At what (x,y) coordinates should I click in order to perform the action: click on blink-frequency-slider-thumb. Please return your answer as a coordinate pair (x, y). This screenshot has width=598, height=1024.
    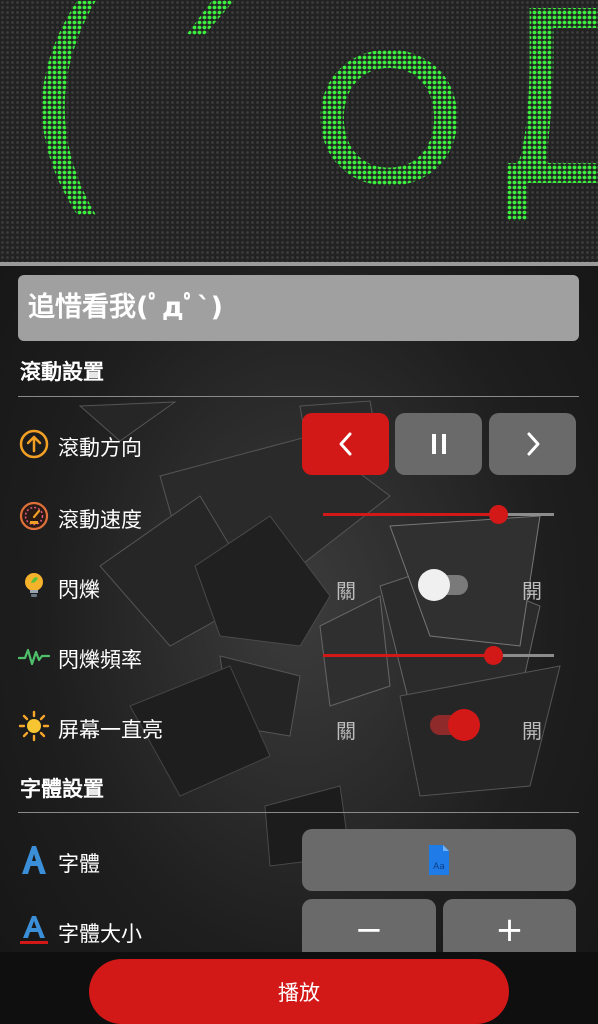
    Looking at the image, I should click on (493, 655).